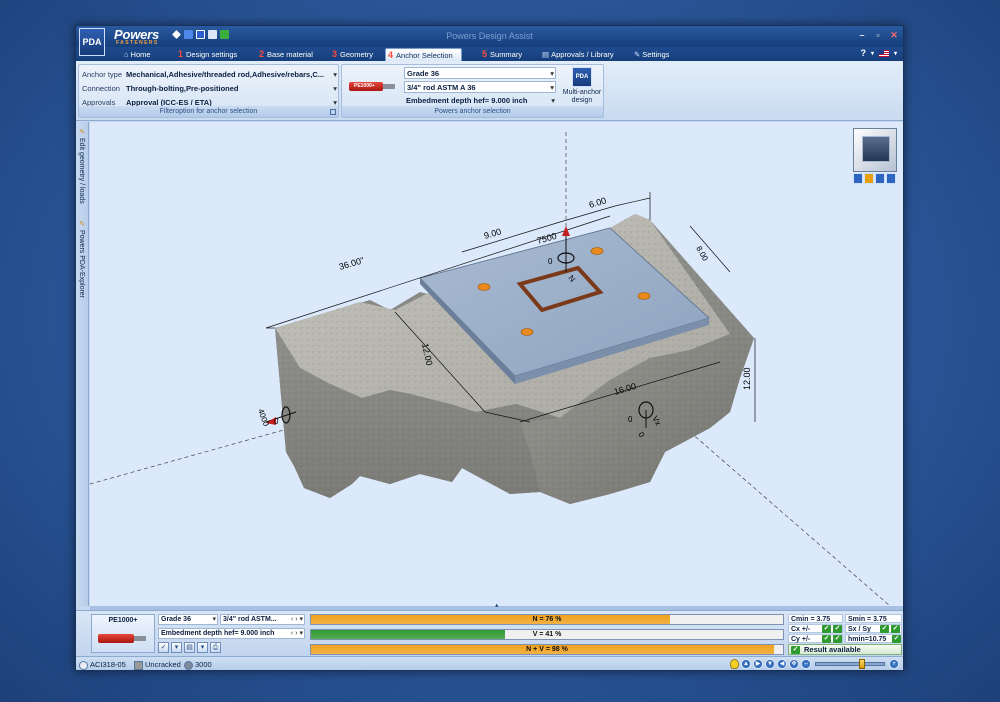  Describe the element at coordinates (163, 647) in the screenshot. I see `graph-icon: ✓` at that location.